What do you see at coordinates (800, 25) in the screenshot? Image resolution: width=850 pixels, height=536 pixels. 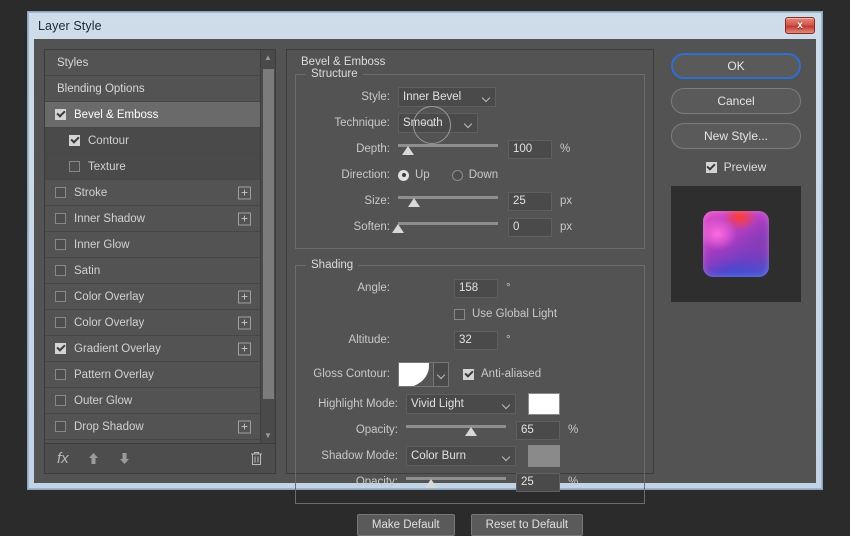 I see `close-icon: x` at bounding box center [800, 25].